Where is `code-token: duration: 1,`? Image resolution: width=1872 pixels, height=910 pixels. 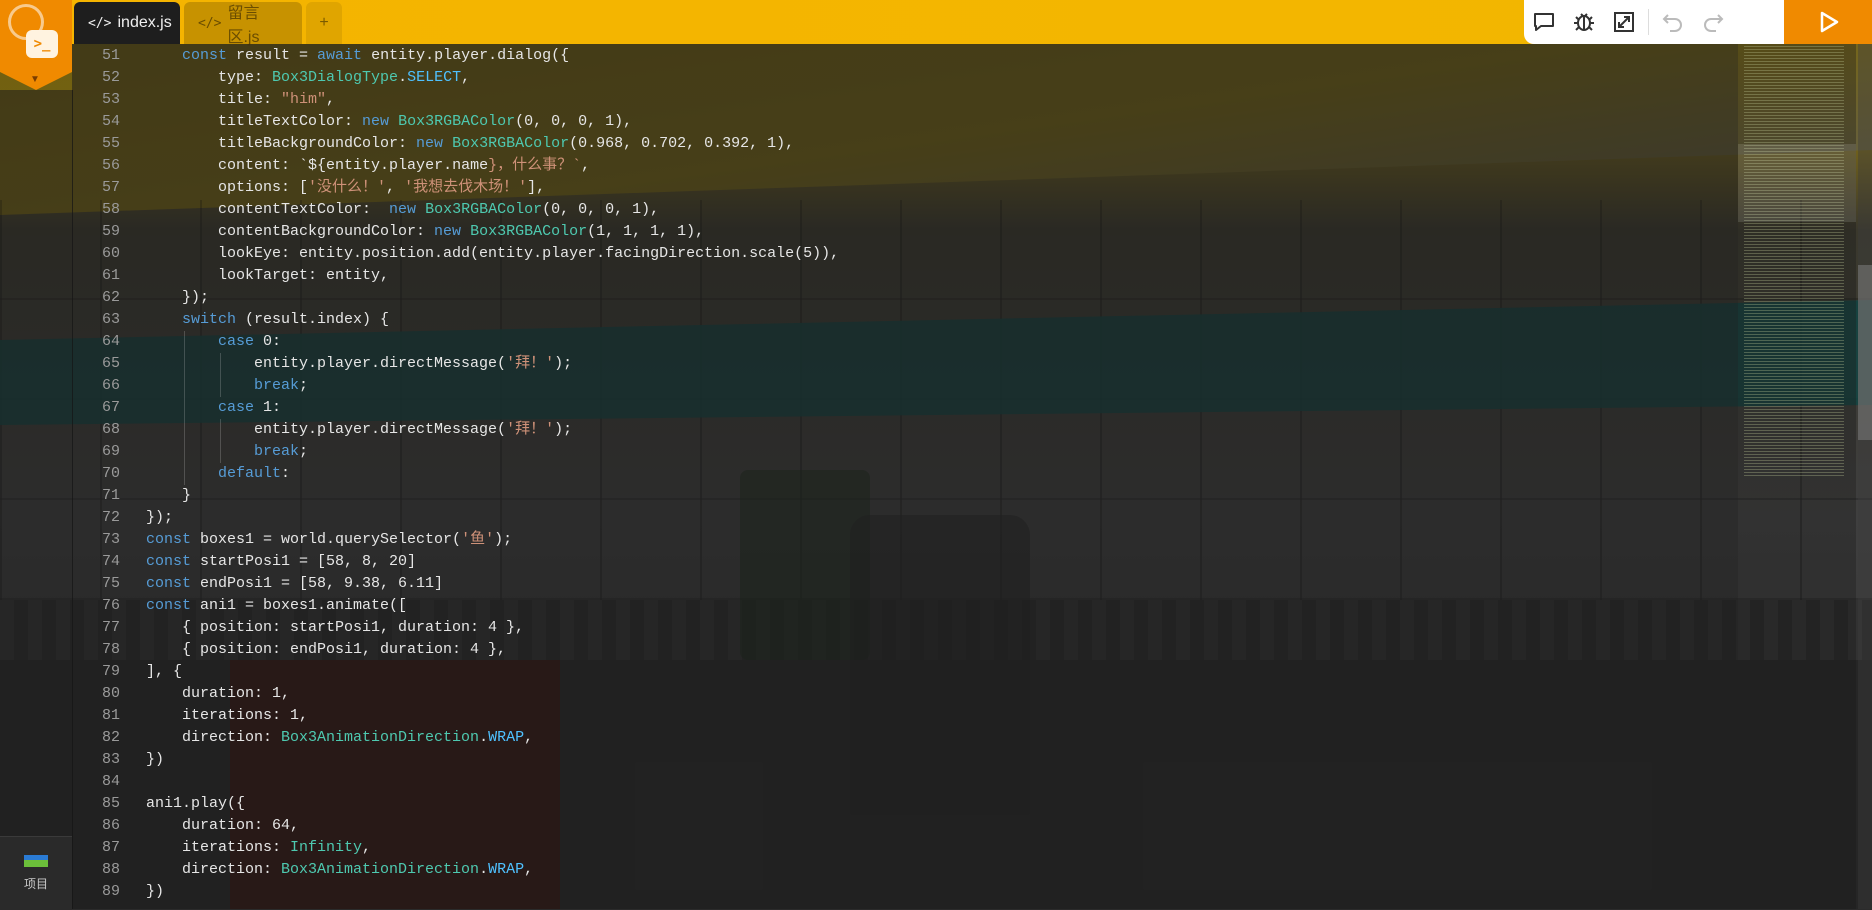 code-token: duration: 1, is located at coordinates (218, 693).